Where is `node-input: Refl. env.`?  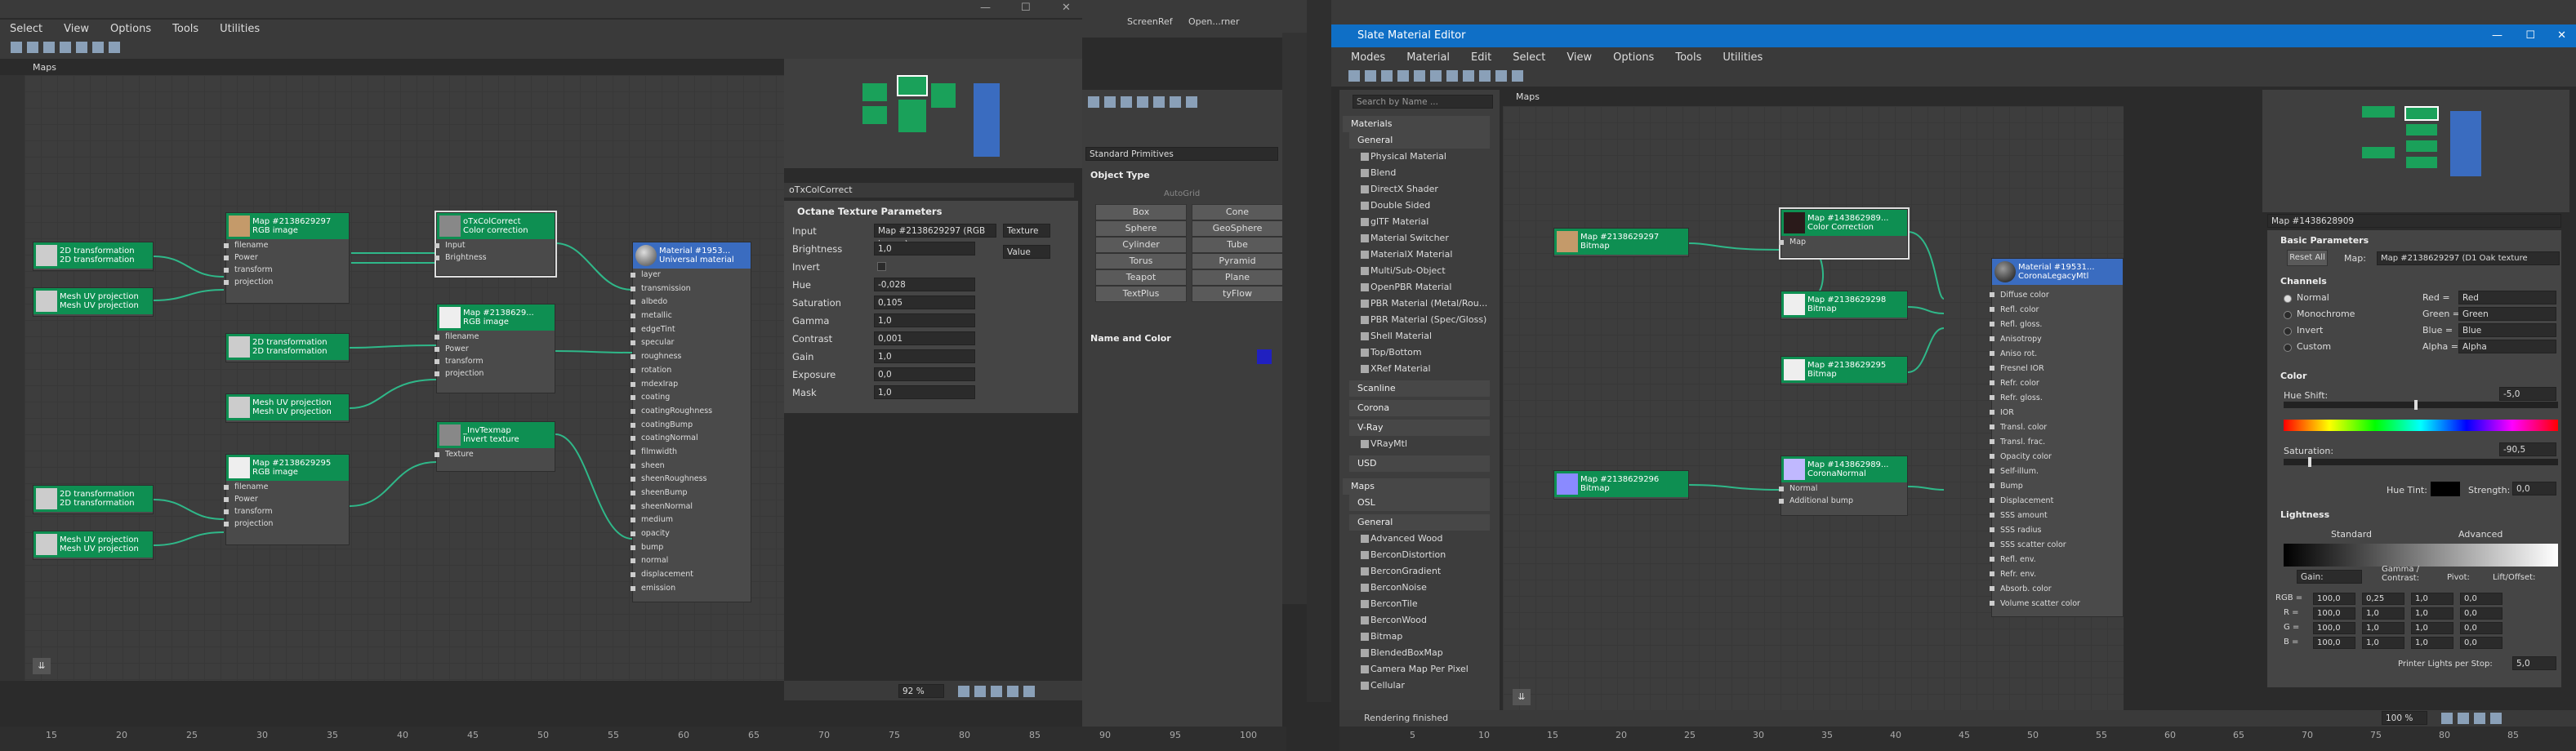
node-input: Refl. env. is located at coordinates (2056, 560).